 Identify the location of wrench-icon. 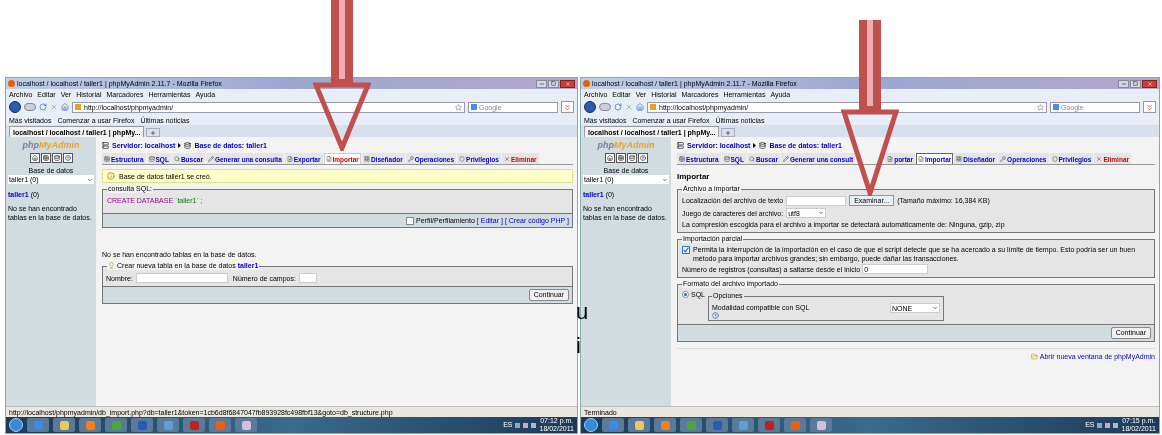
(1003, 159).